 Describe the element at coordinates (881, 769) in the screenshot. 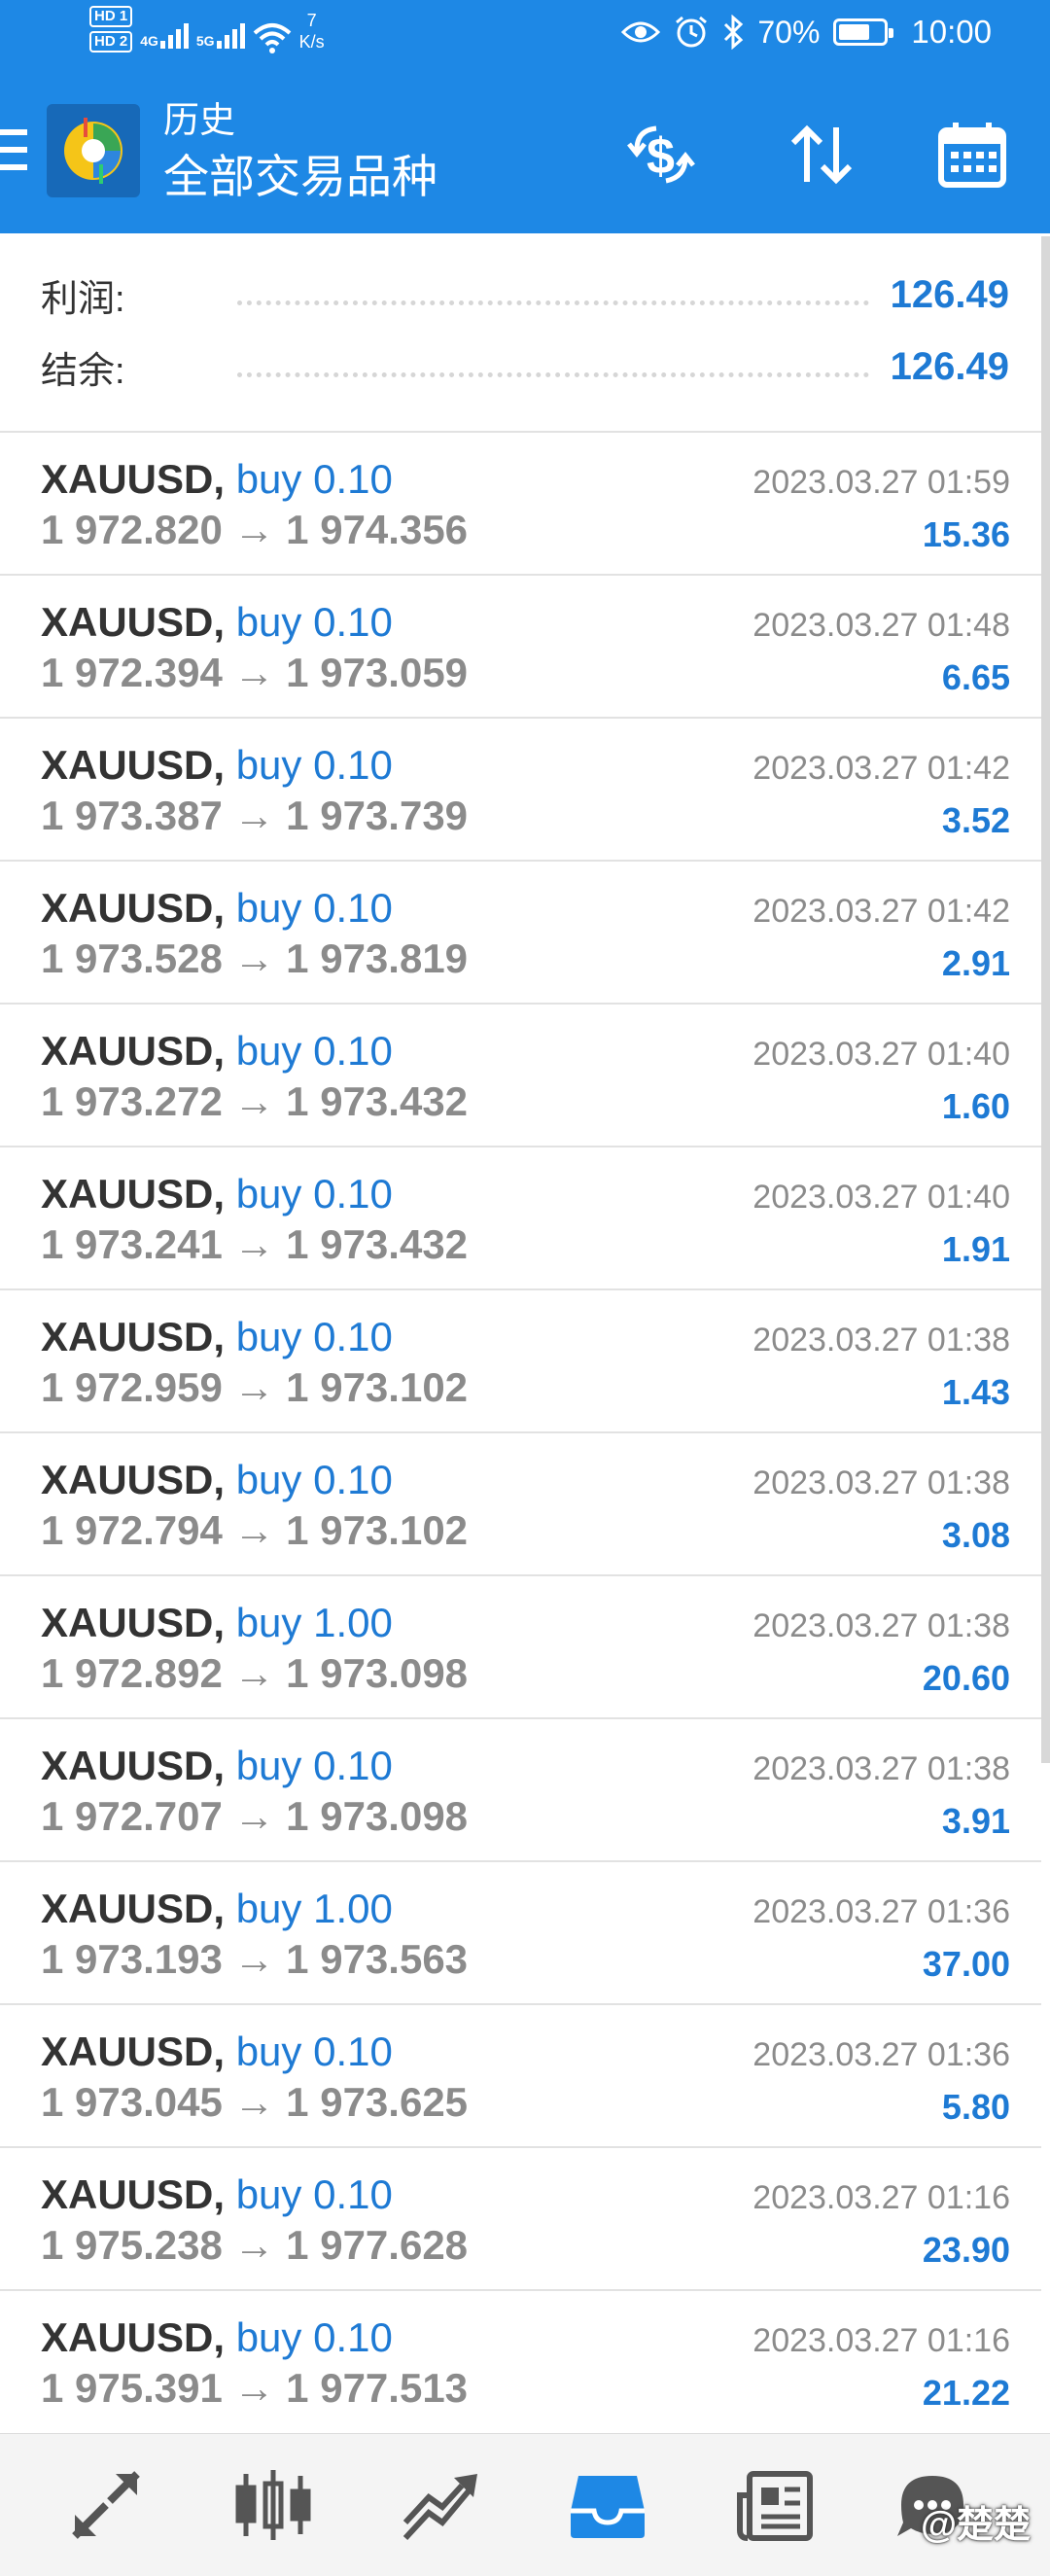

I see `trade-date: 2023.03.27 01:42` at that location.